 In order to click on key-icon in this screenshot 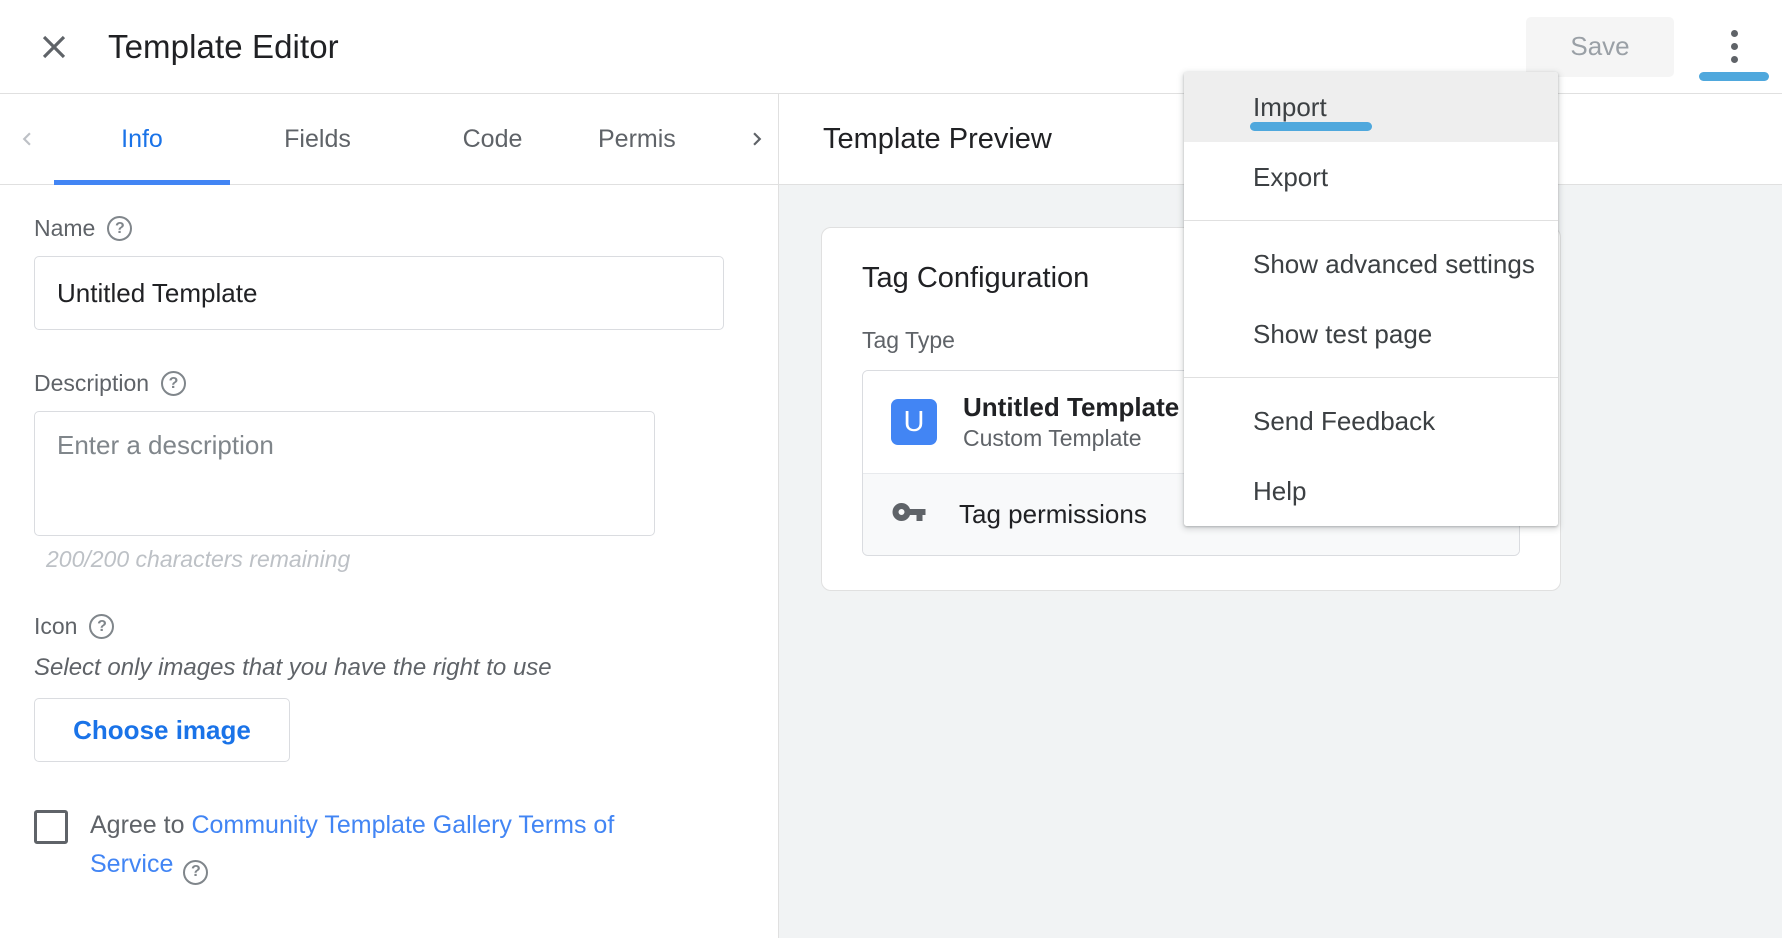, I will do `click(909, 514)`.